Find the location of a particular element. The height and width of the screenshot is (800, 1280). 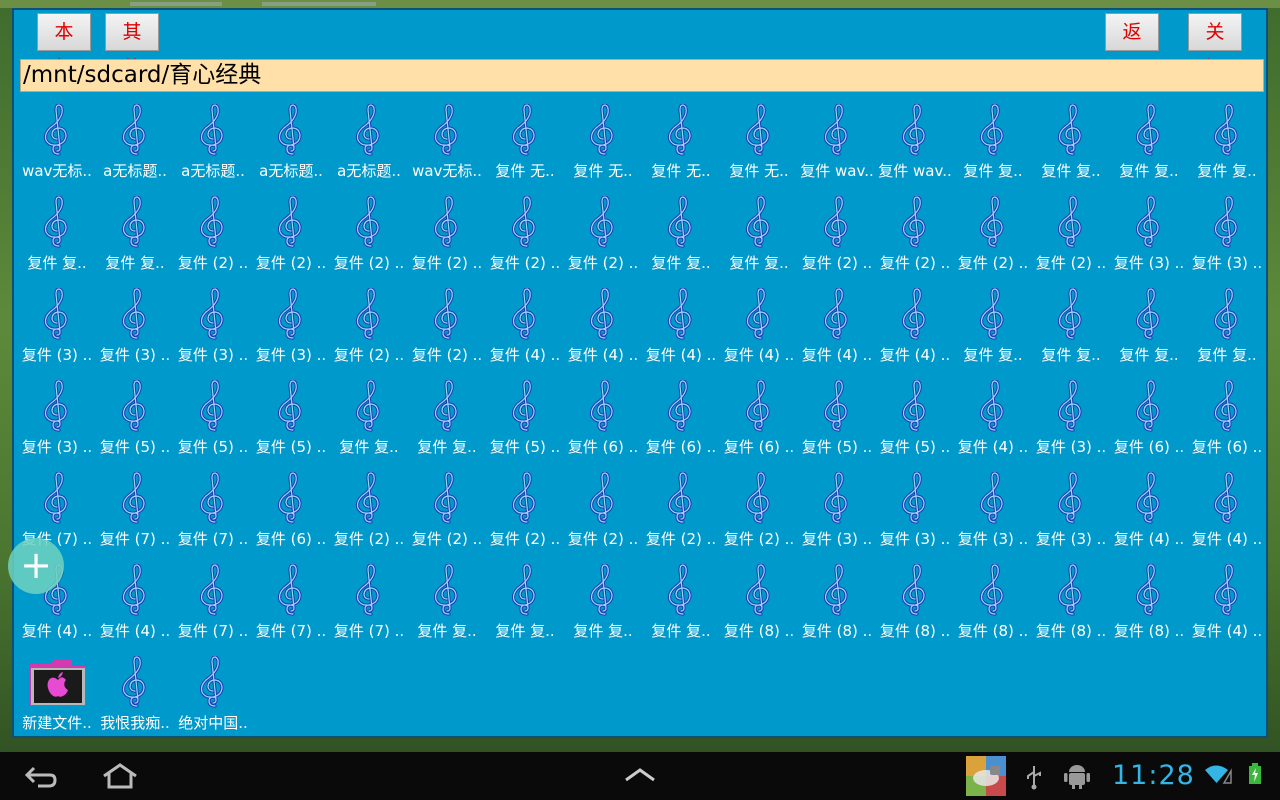

file-item: 我恨我痴.. is located at coordinates (135, 698).